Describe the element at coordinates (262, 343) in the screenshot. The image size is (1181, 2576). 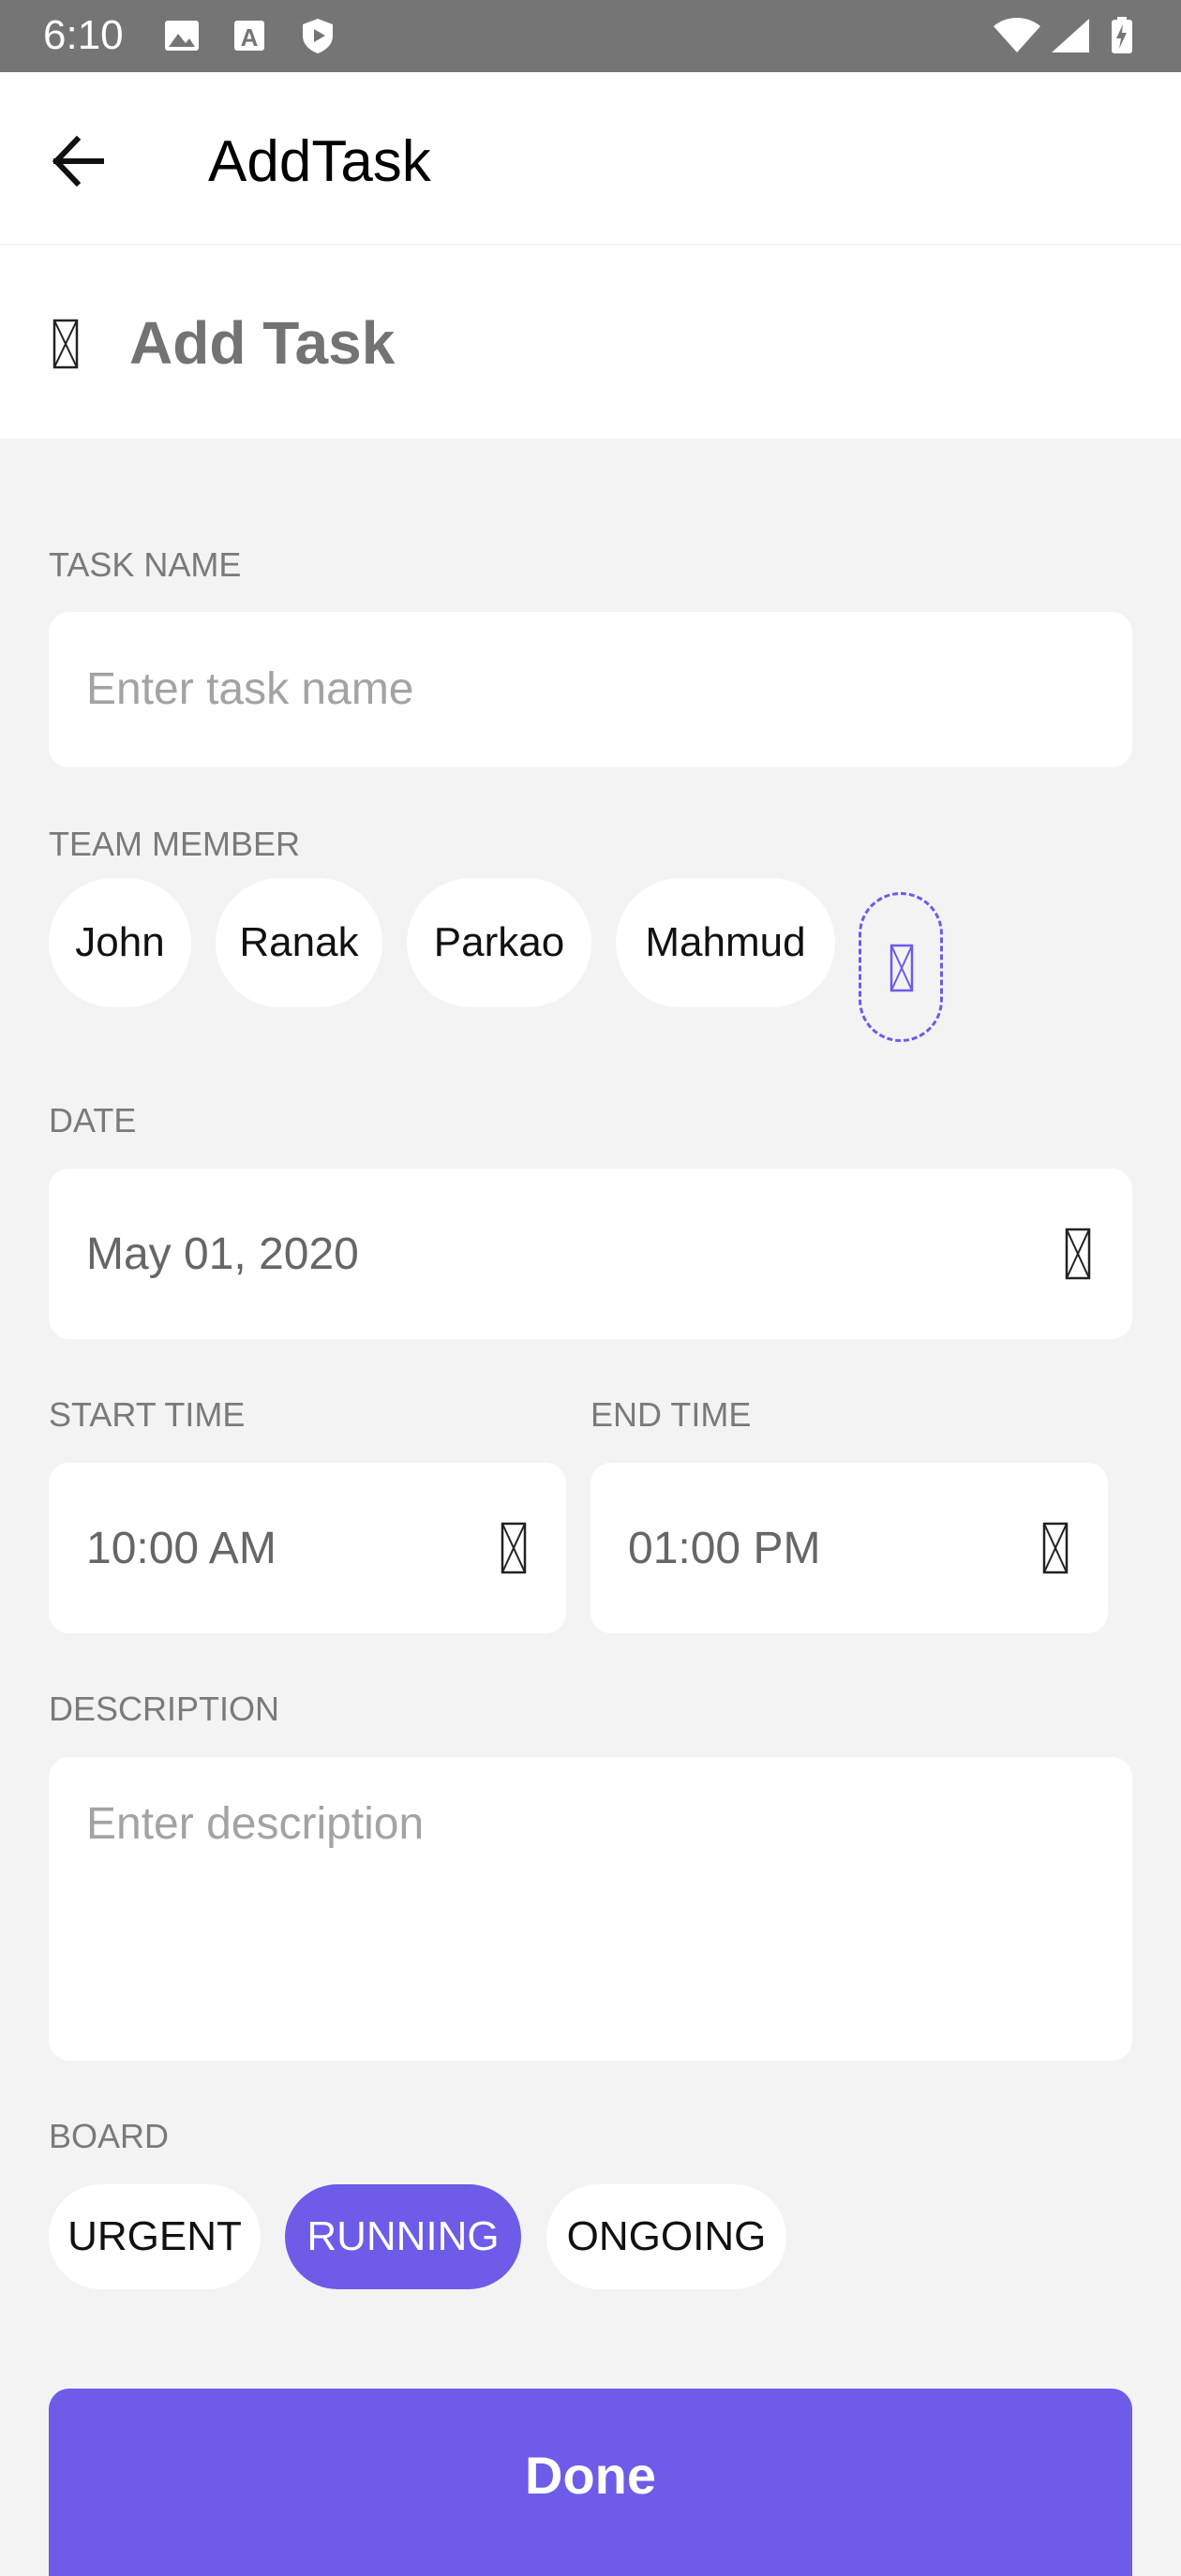
I see `header-title: Add Task` at that location.